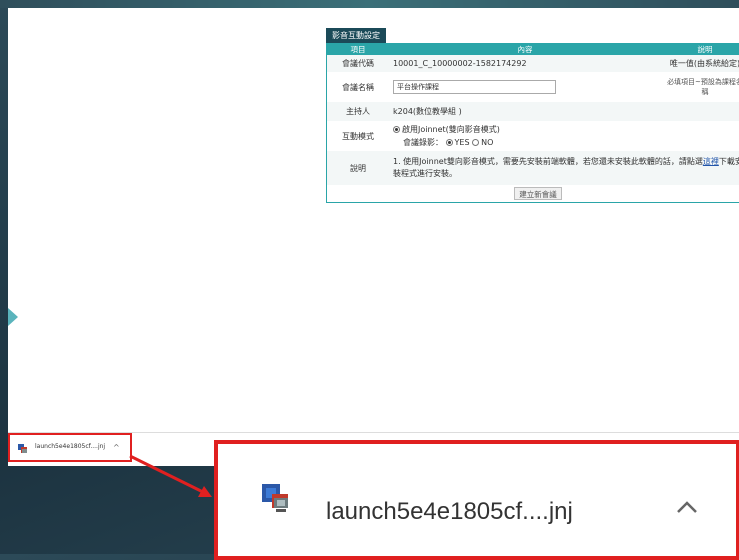 This screenshot has height=560, width=739. Describe the element at coordinates (538, 193) in the screenshot. I see `create-meeting-button: 建立新會議` at that location.